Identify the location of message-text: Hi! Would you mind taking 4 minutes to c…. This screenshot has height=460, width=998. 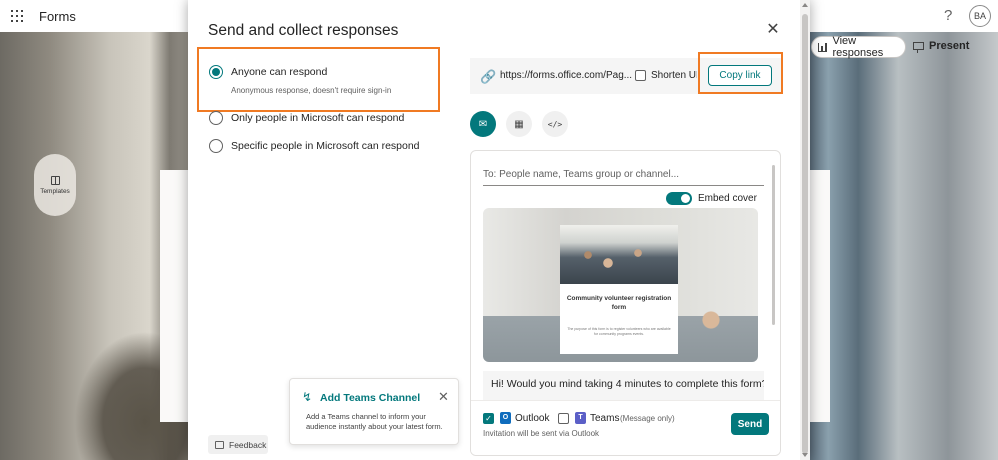
(623, 386).